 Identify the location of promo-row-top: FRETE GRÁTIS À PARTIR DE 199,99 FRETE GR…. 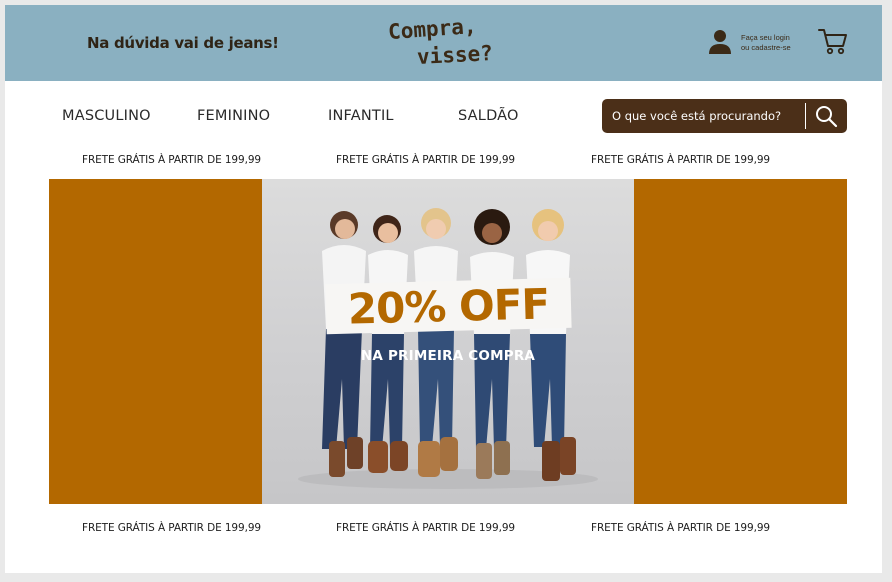
(443, 162).